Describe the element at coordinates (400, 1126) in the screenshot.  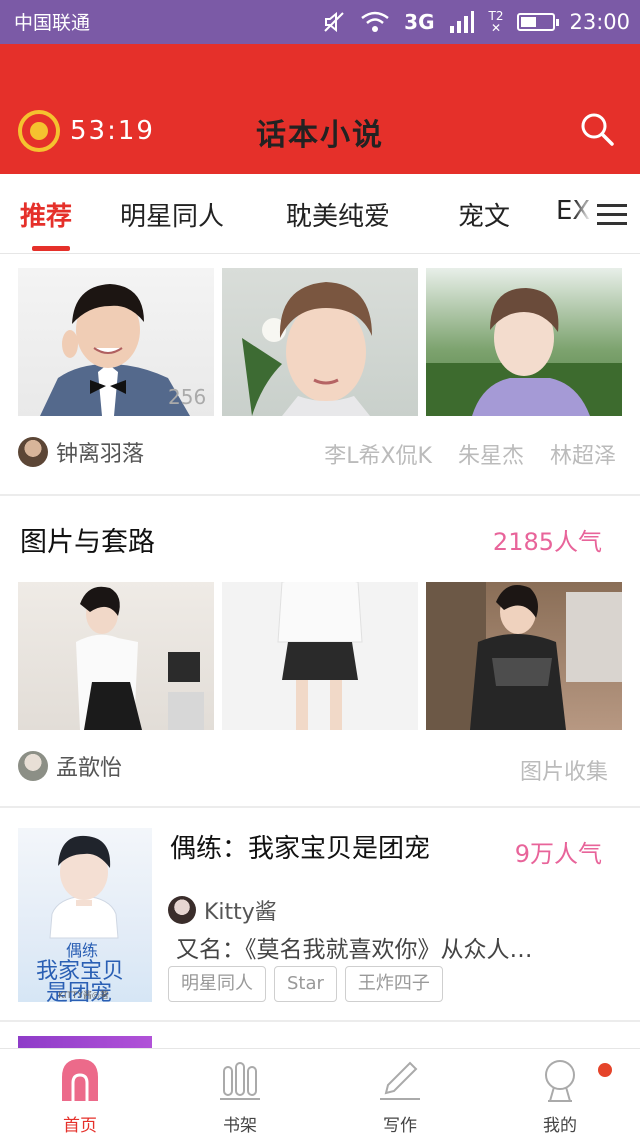
I see `nav-label: 写作` at that location.